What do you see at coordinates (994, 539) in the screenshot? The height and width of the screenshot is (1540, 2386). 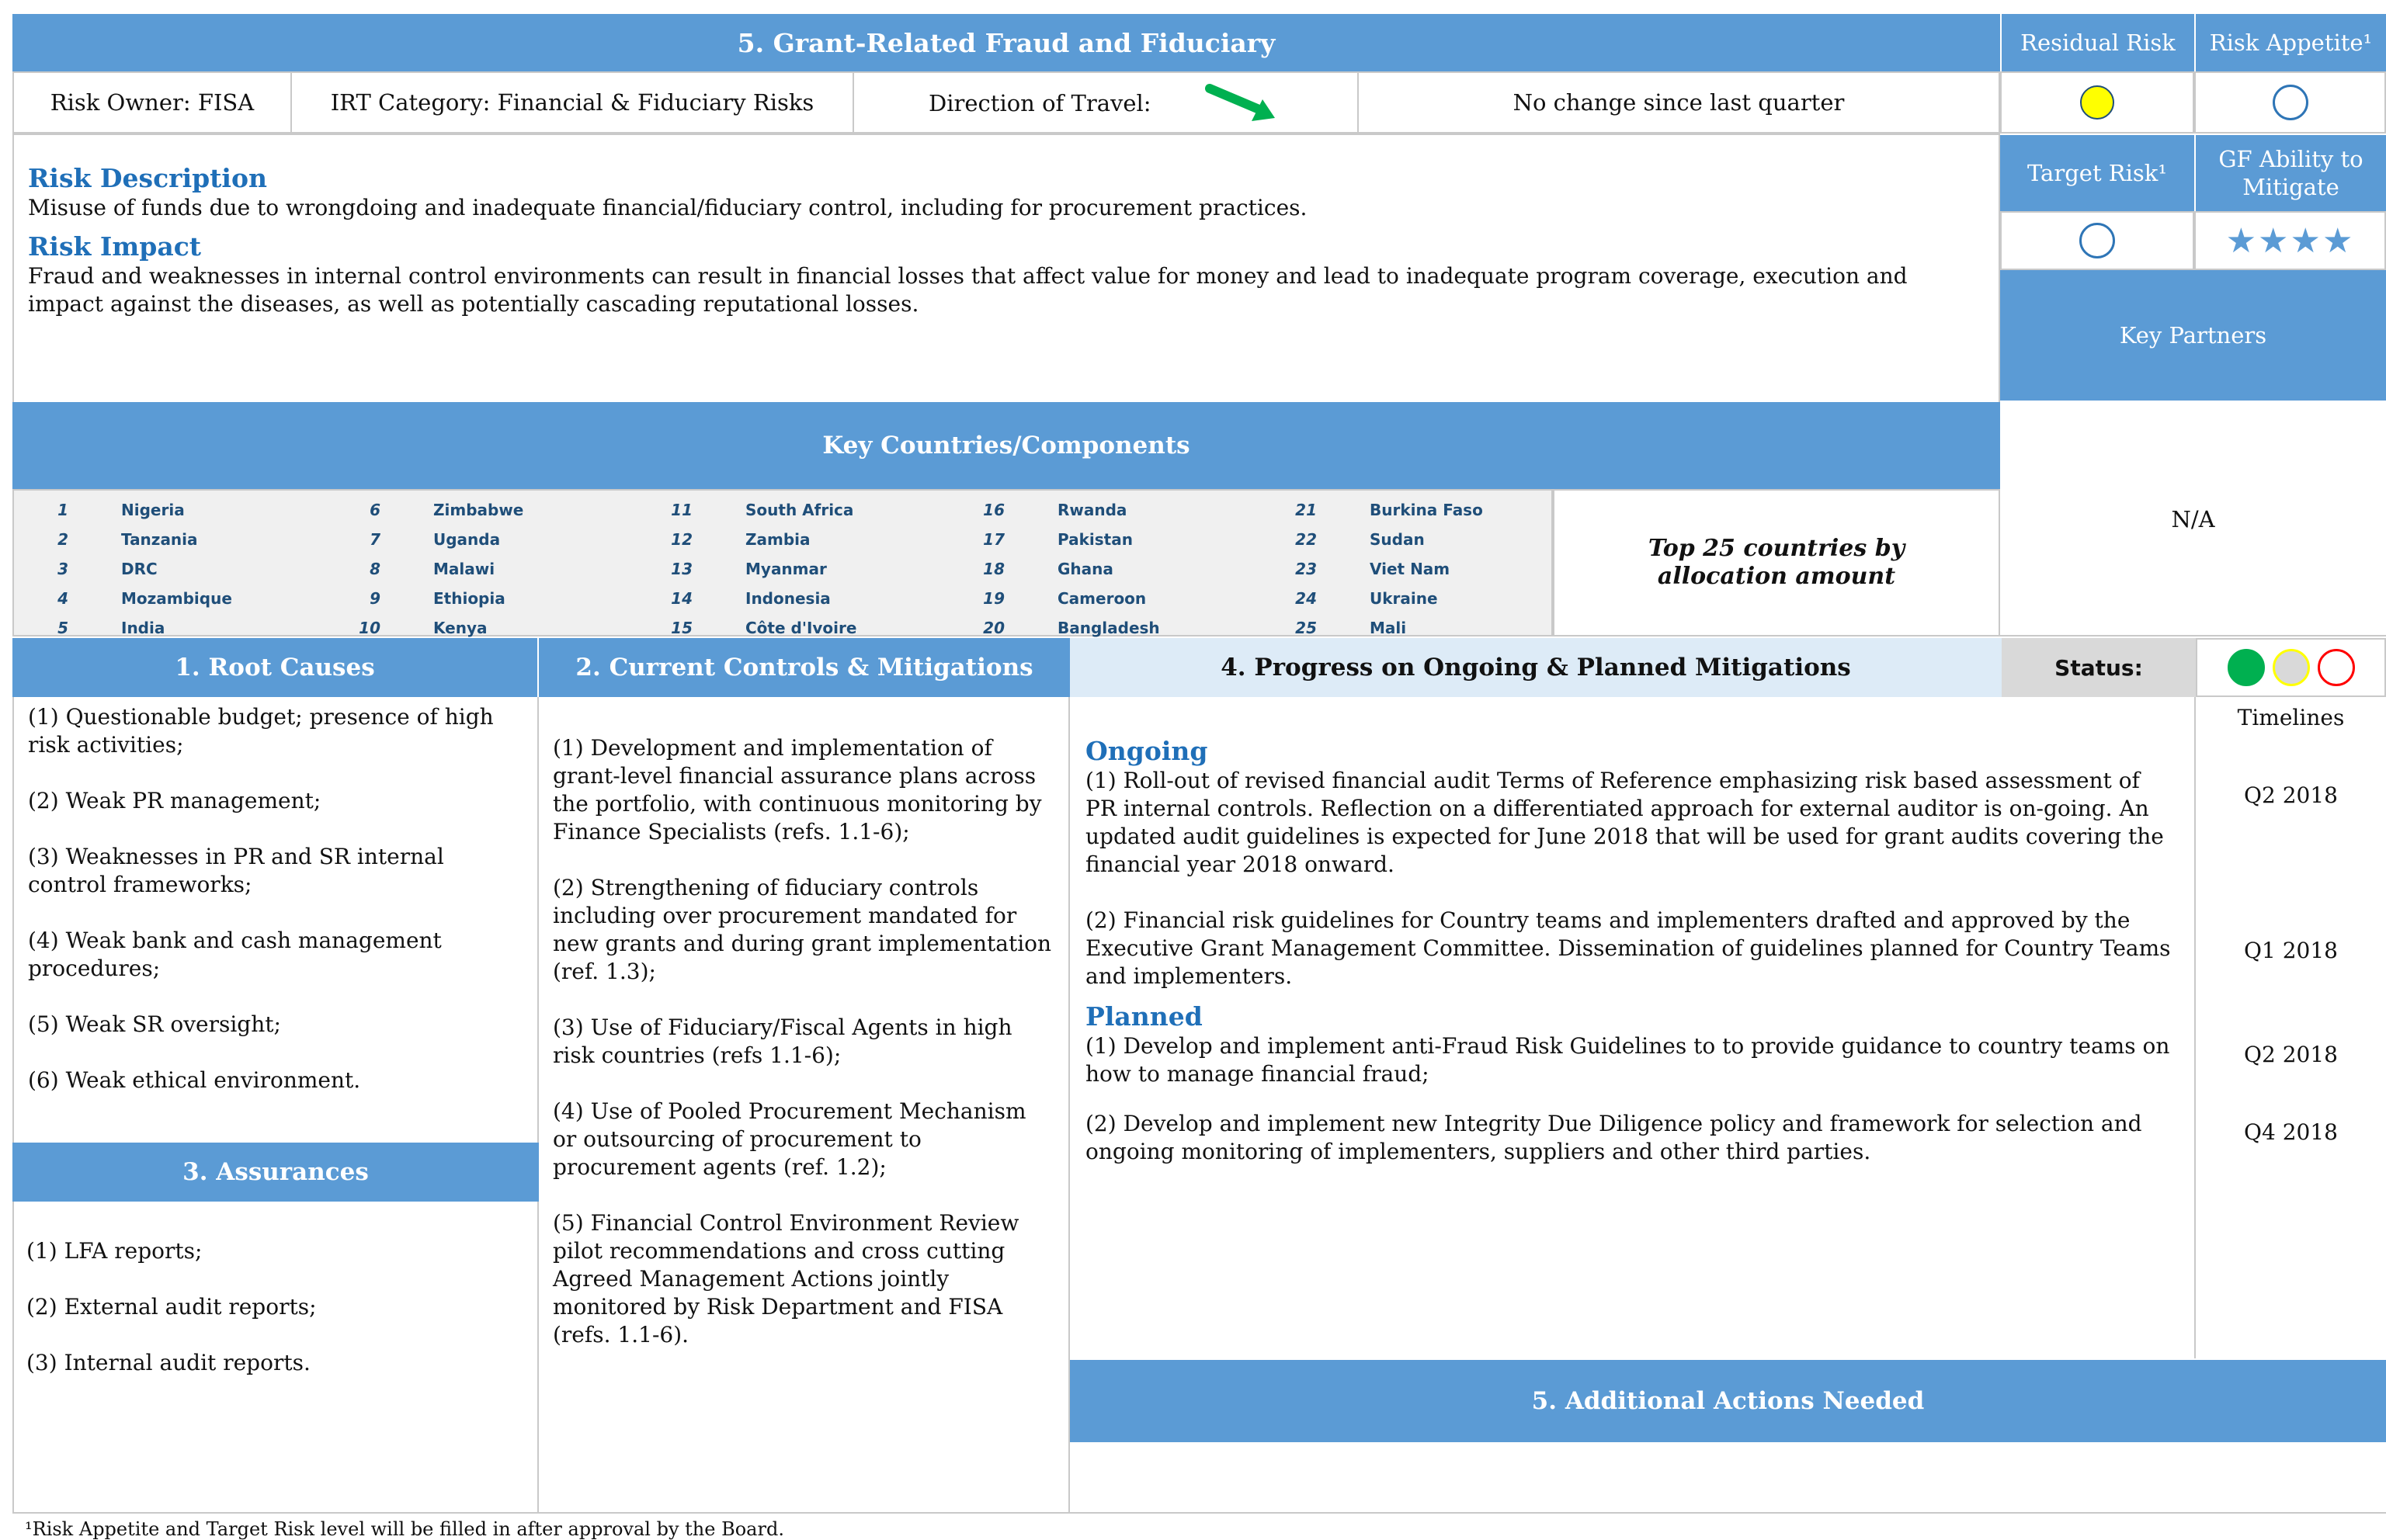 I see `country-rank: 17` at bounding box center [994, 539].